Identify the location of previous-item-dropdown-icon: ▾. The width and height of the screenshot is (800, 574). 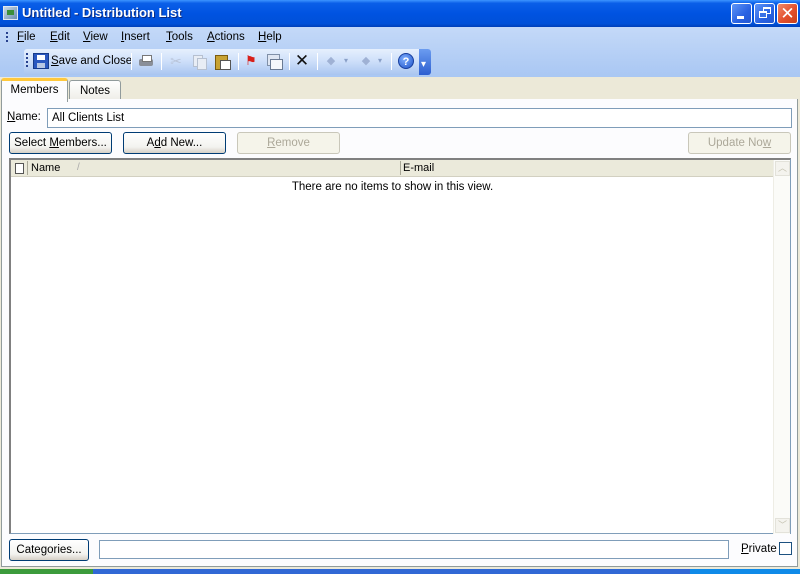
(347, 61).